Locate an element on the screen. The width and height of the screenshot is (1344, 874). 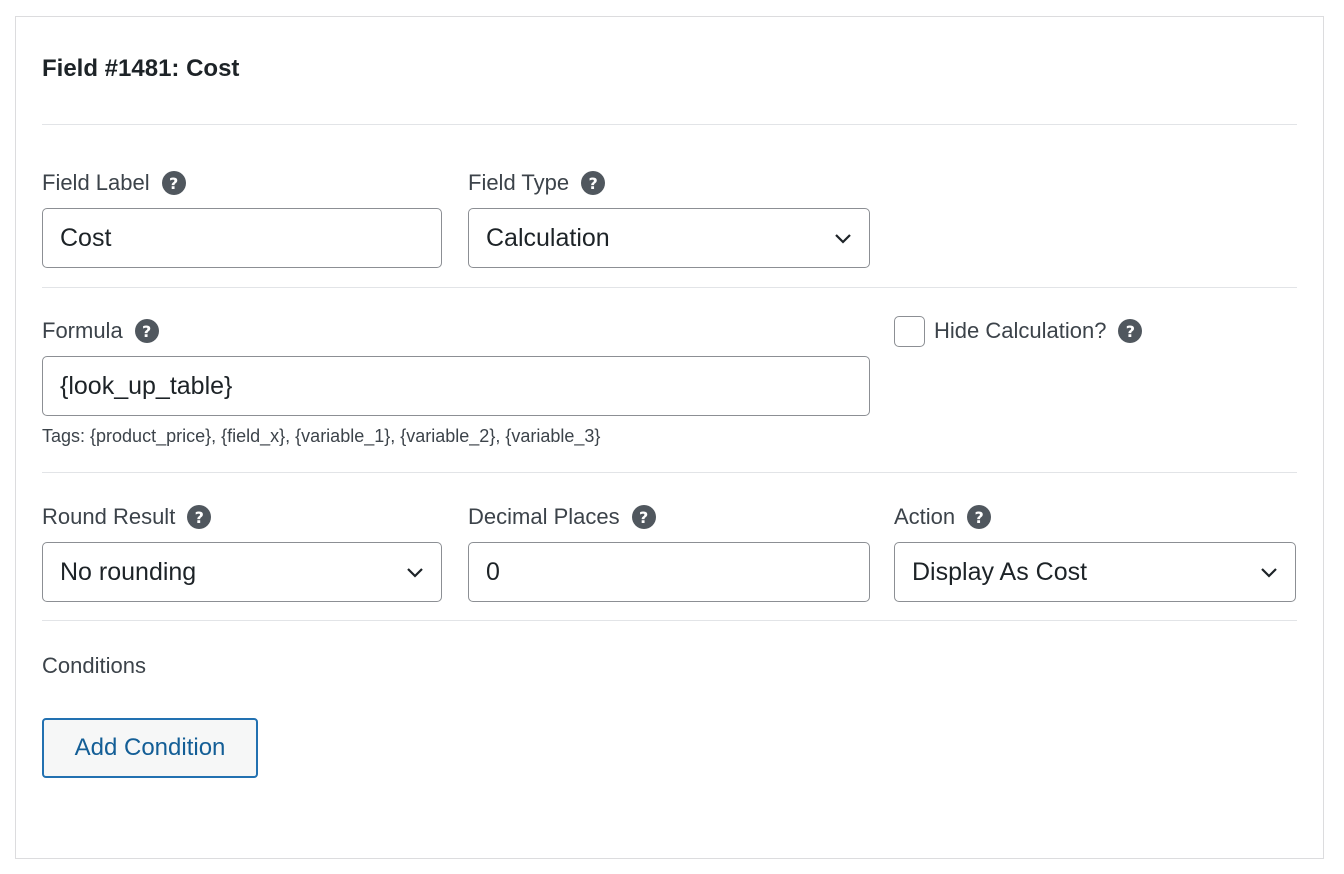
formula-value: {look_up_table} is located at coordinates (146, 385).